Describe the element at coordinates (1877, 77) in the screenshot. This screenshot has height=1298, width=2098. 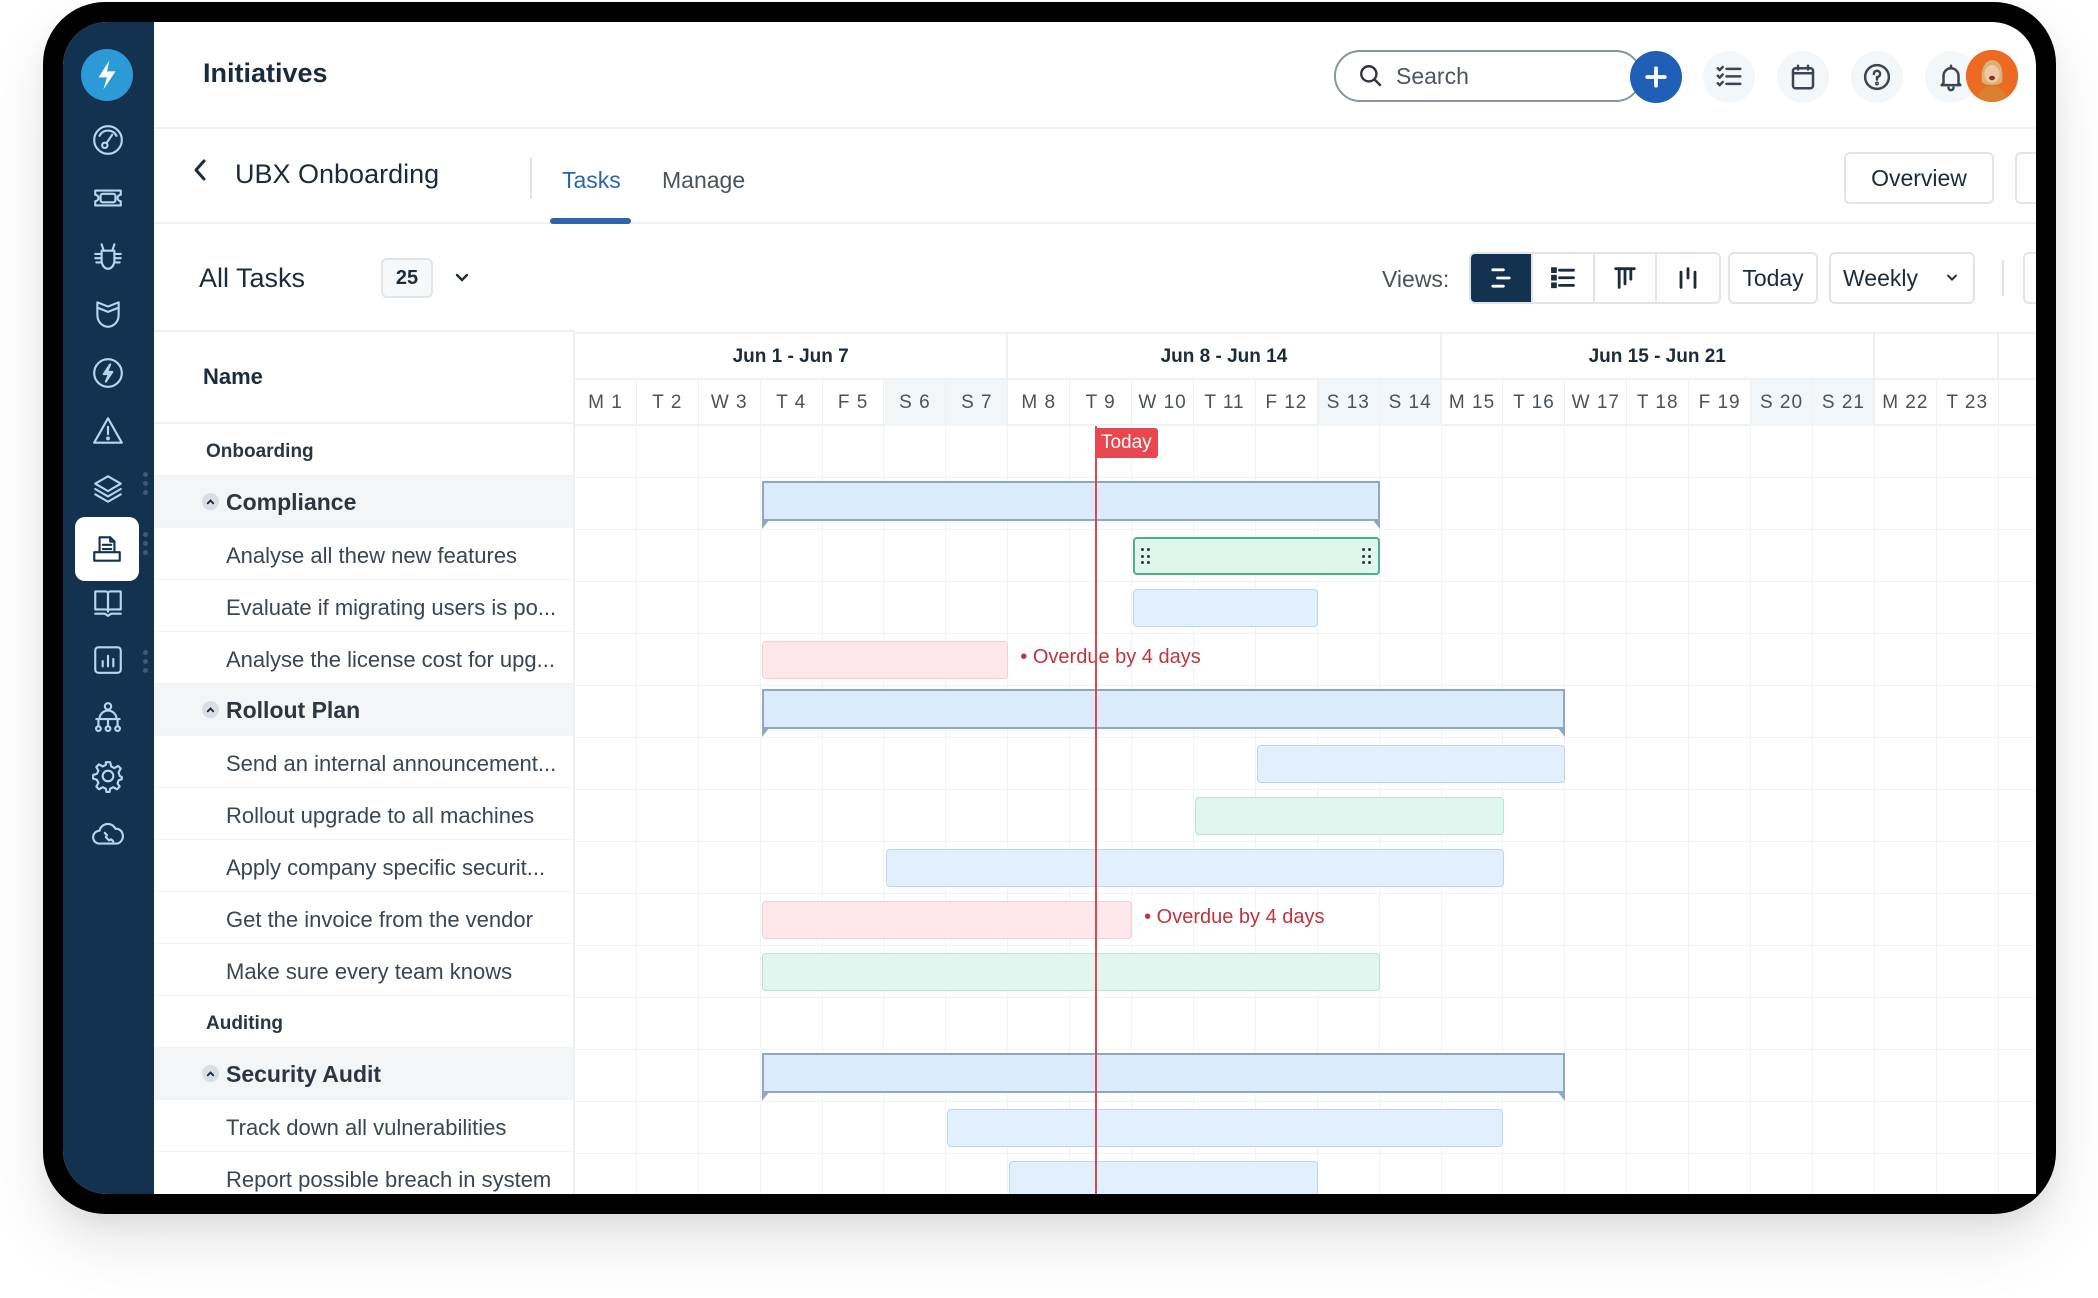
I see `help-button` at that location.